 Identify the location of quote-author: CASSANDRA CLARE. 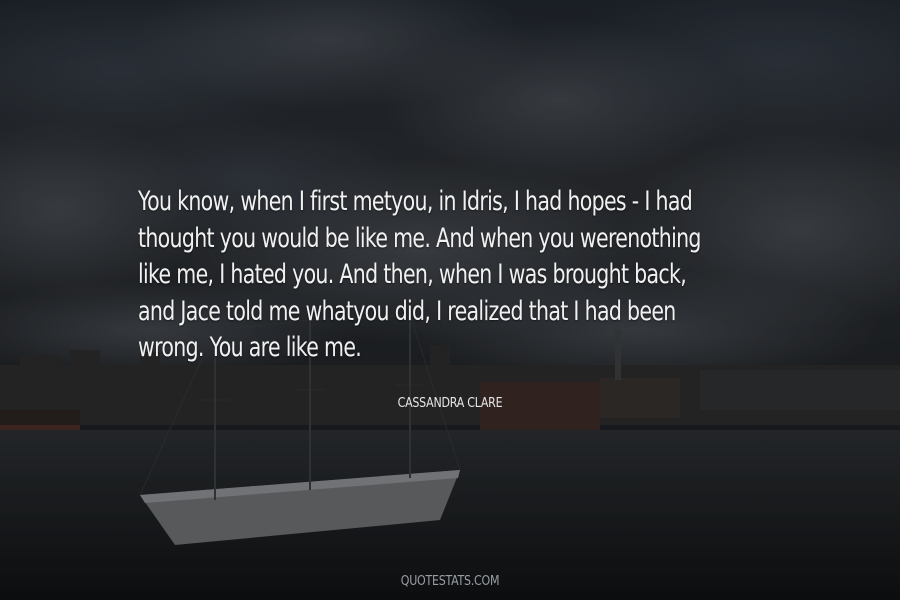
(450, 403).